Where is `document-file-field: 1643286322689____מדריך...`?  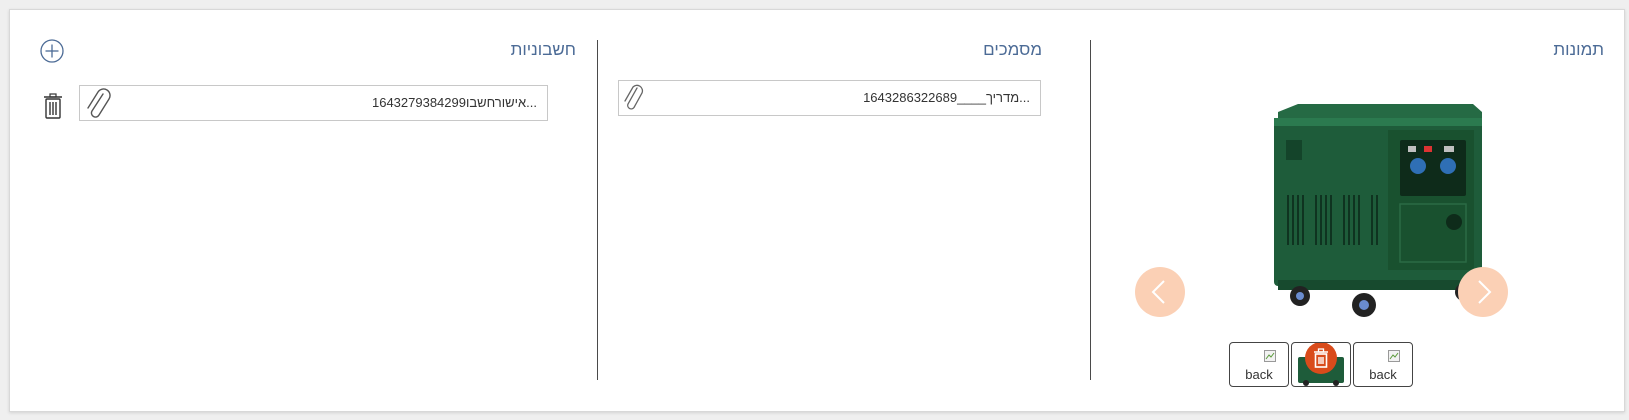
document-file-field: 1643286322689____מדריך... is located at coordinates (829, 98).